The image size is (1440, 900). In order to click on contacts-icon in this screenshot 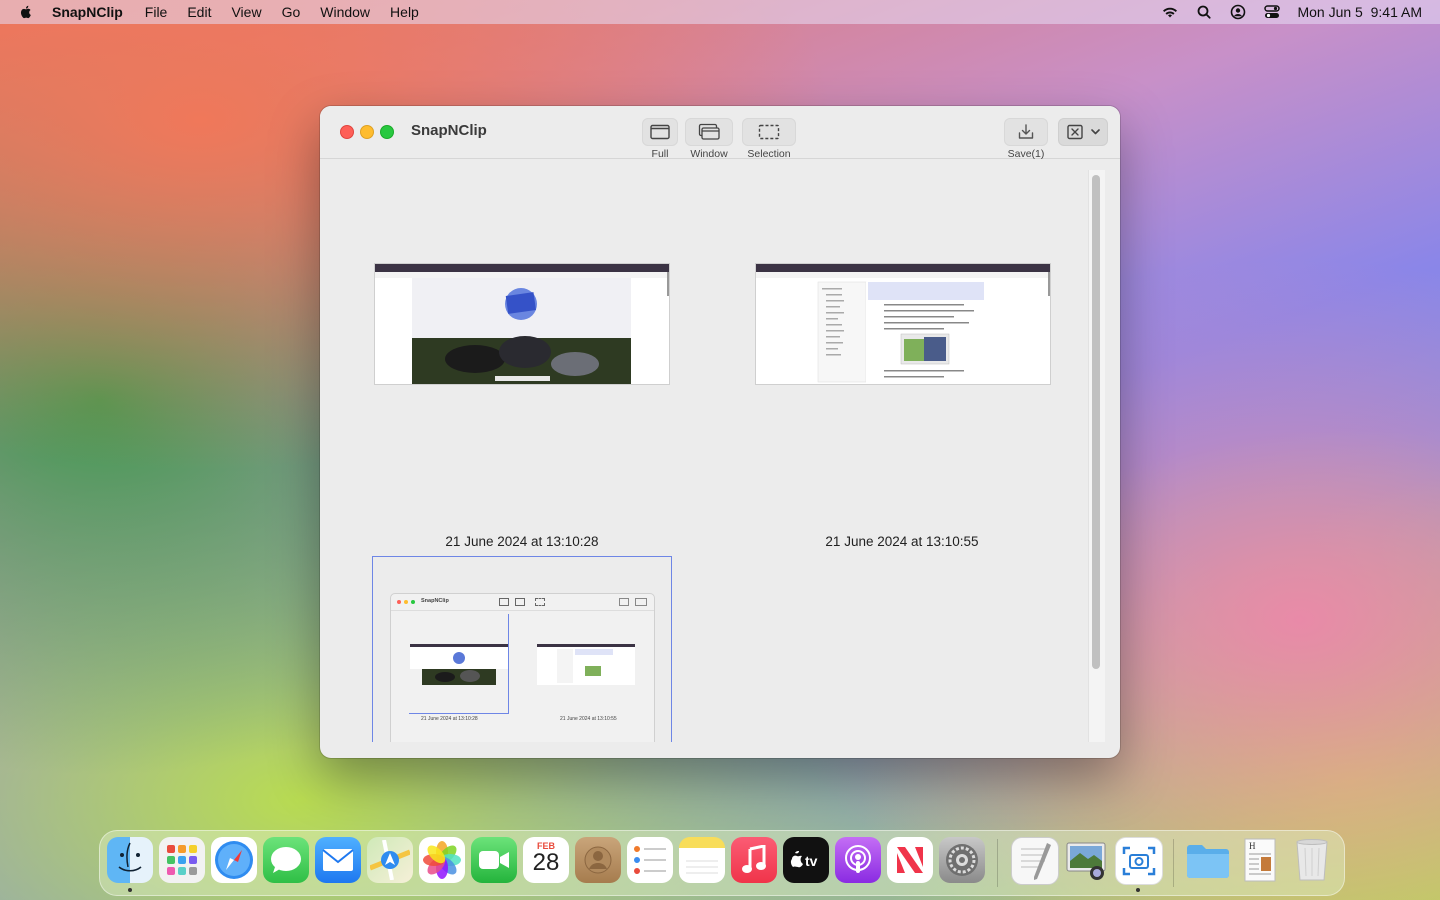, I will do `click(598, 860)`.